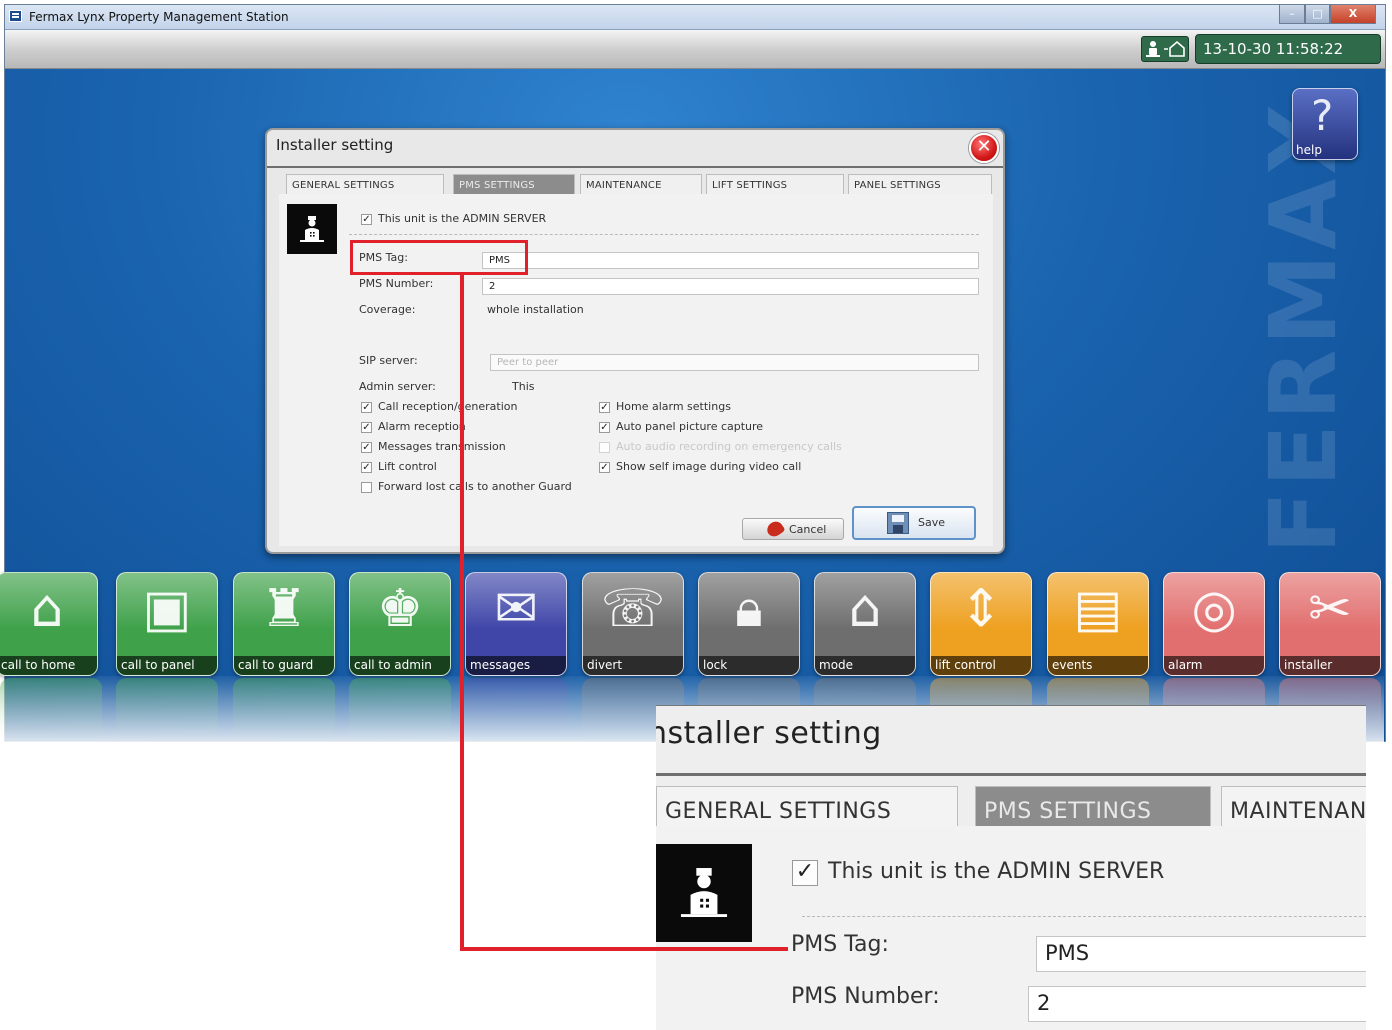  Describe the element at coordinates (805, 873) in the screenshot. I see `inset-admin-server-checkbox: ✓` at that location.